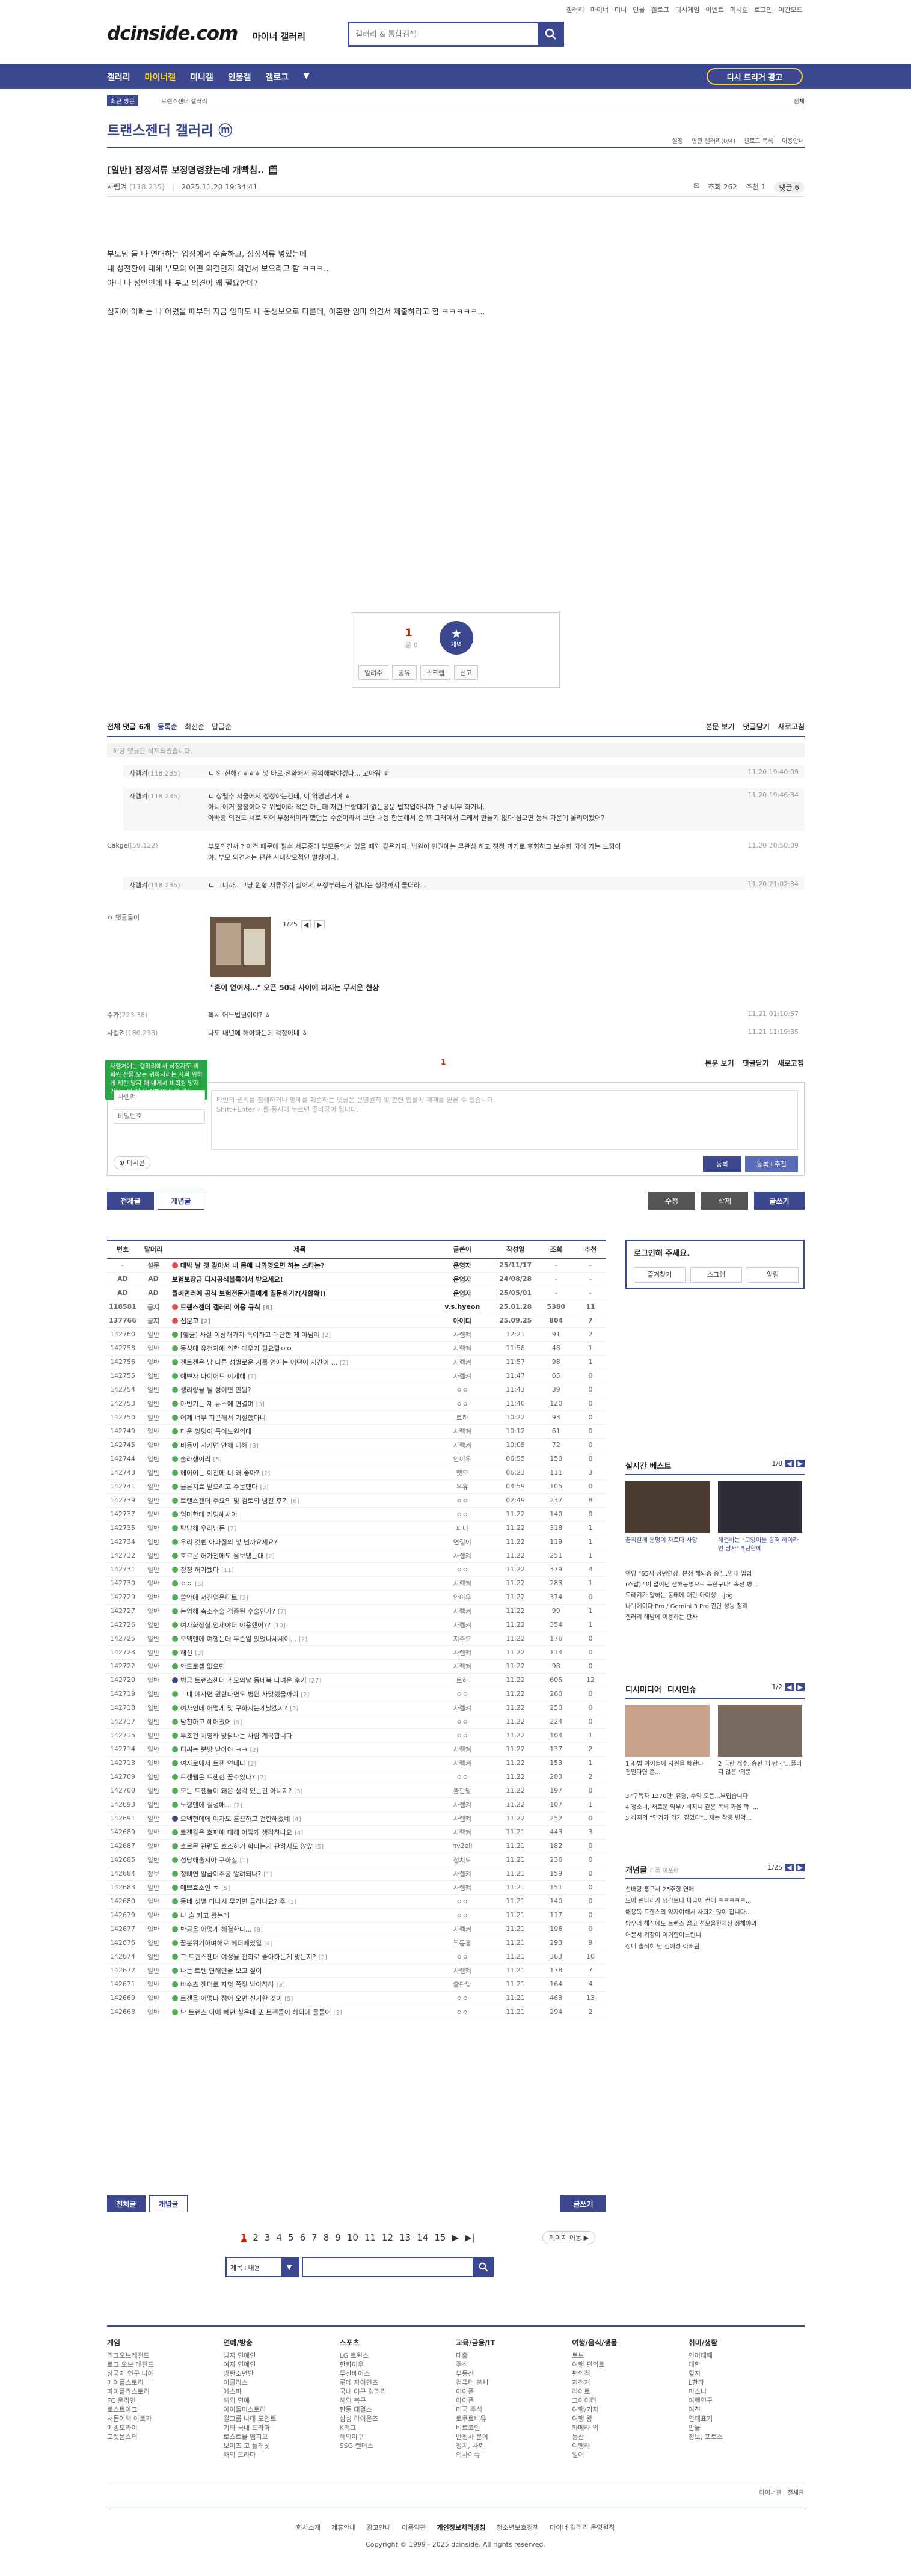  I want to click on post-title-link: 여자화장실 언제야더 야용했어??, so click(226, 1625).